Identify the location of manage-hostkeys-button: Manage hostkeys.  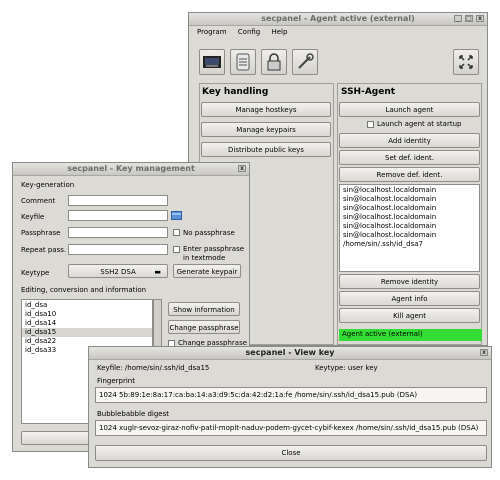
(266, 109).